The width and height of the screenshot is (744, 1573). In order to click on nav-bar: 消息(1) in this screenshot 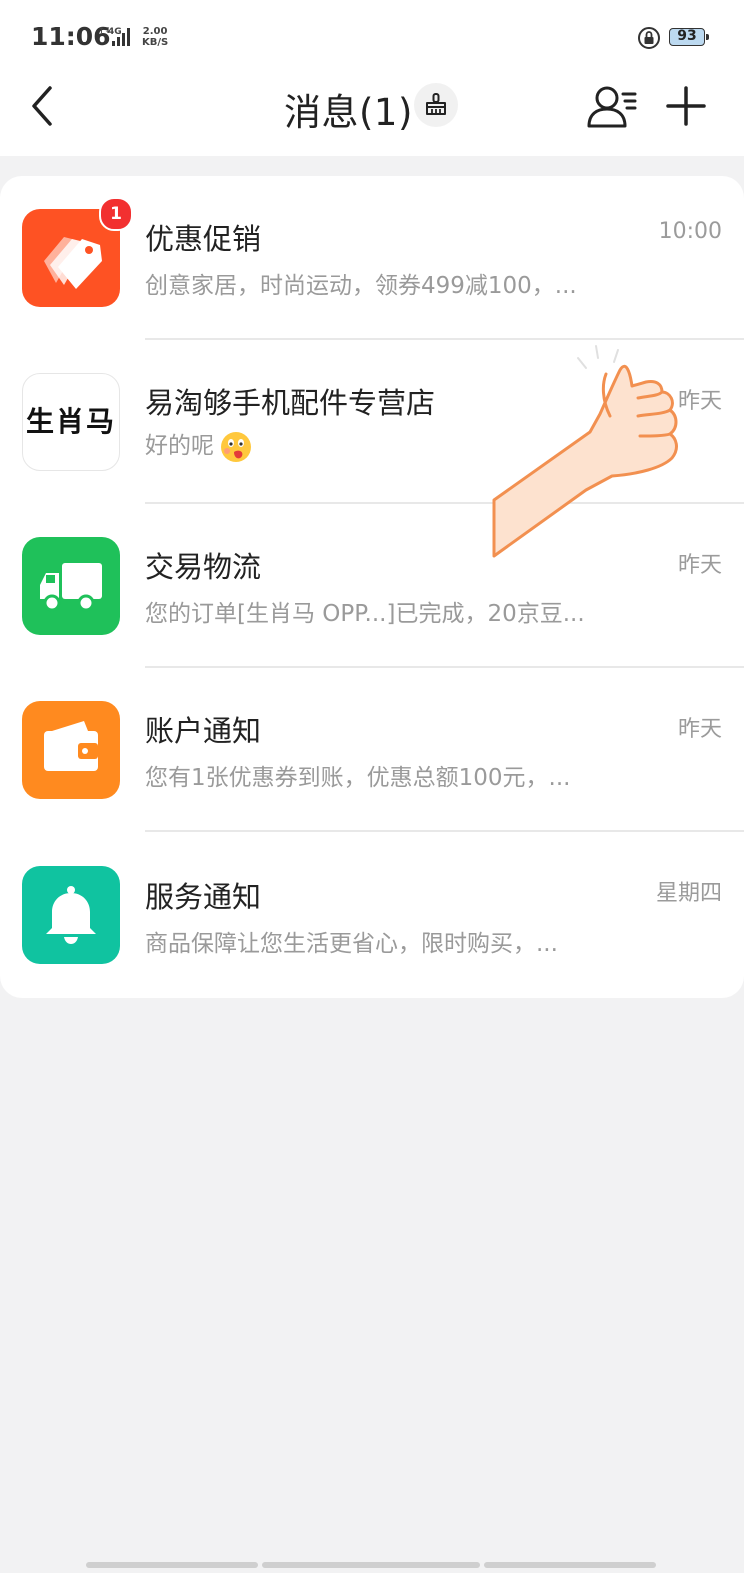, I will do `click(372, 115)`.